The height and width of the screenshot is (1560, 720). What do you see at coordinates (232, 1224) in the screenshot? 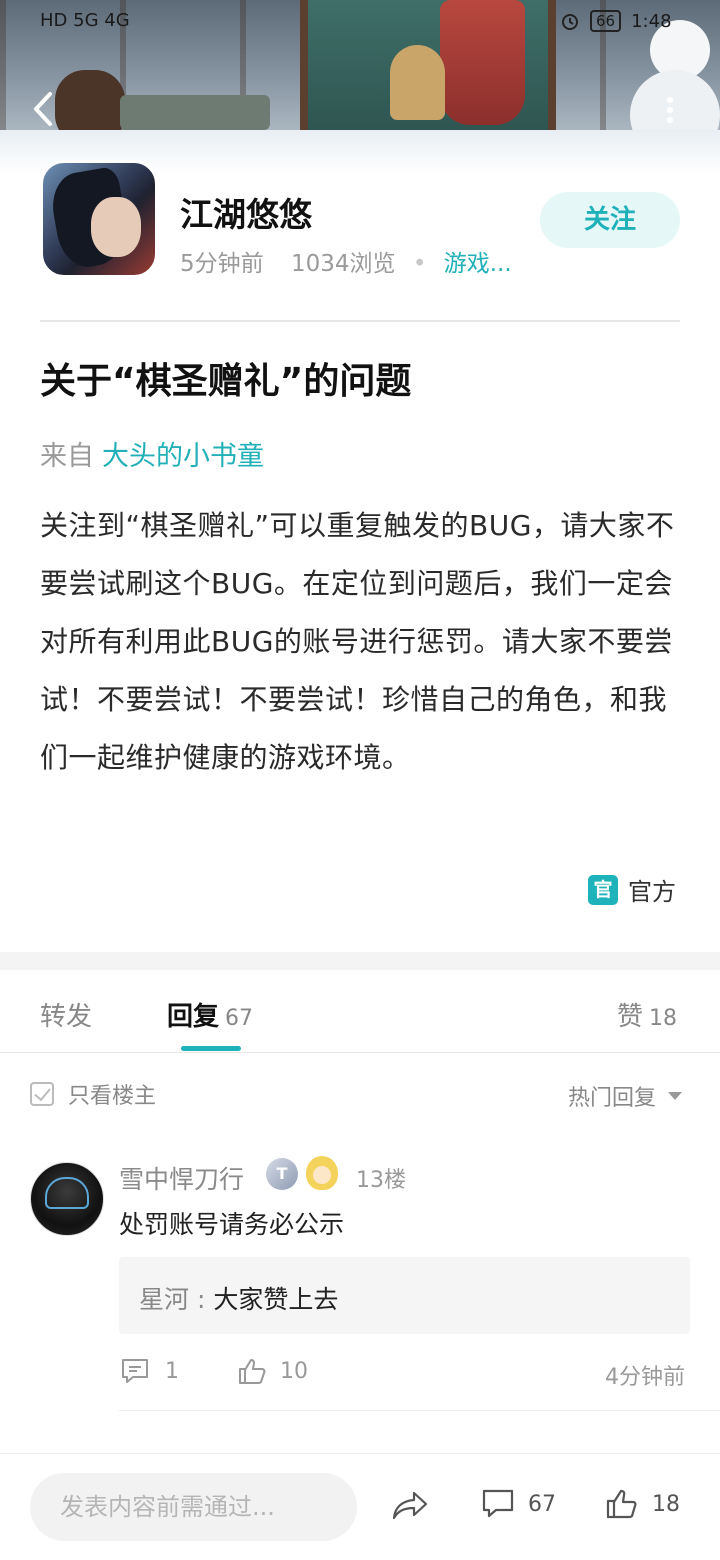
I see `comment-text: 处罚账号请务必公示` at bounding box center [232, 1224].